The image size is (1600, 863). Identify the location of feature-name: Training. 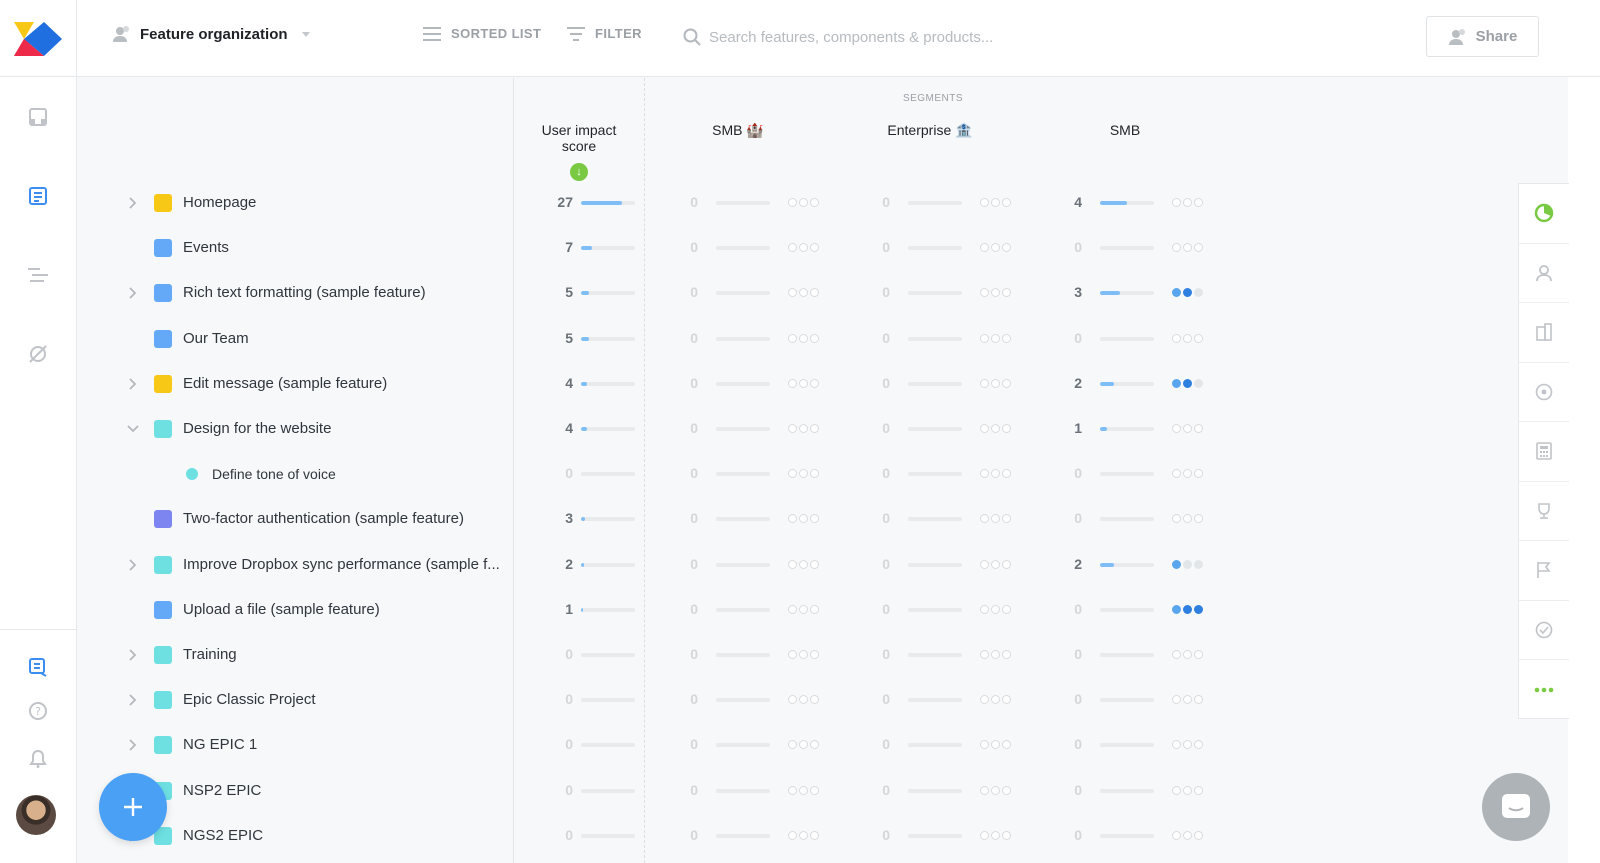
(210, 654).